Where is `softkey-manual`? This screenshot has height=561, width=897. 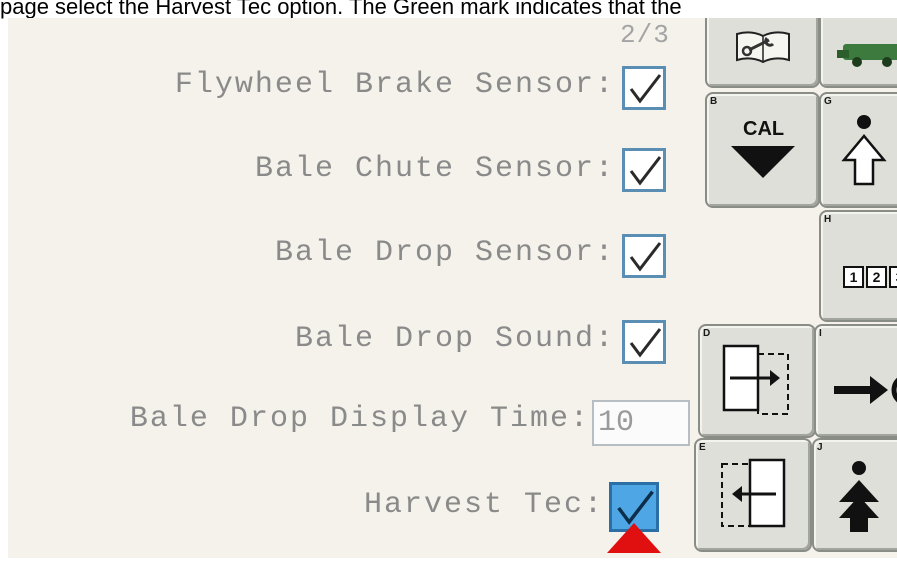
softkey-manual is located at coordinates (762, 53).